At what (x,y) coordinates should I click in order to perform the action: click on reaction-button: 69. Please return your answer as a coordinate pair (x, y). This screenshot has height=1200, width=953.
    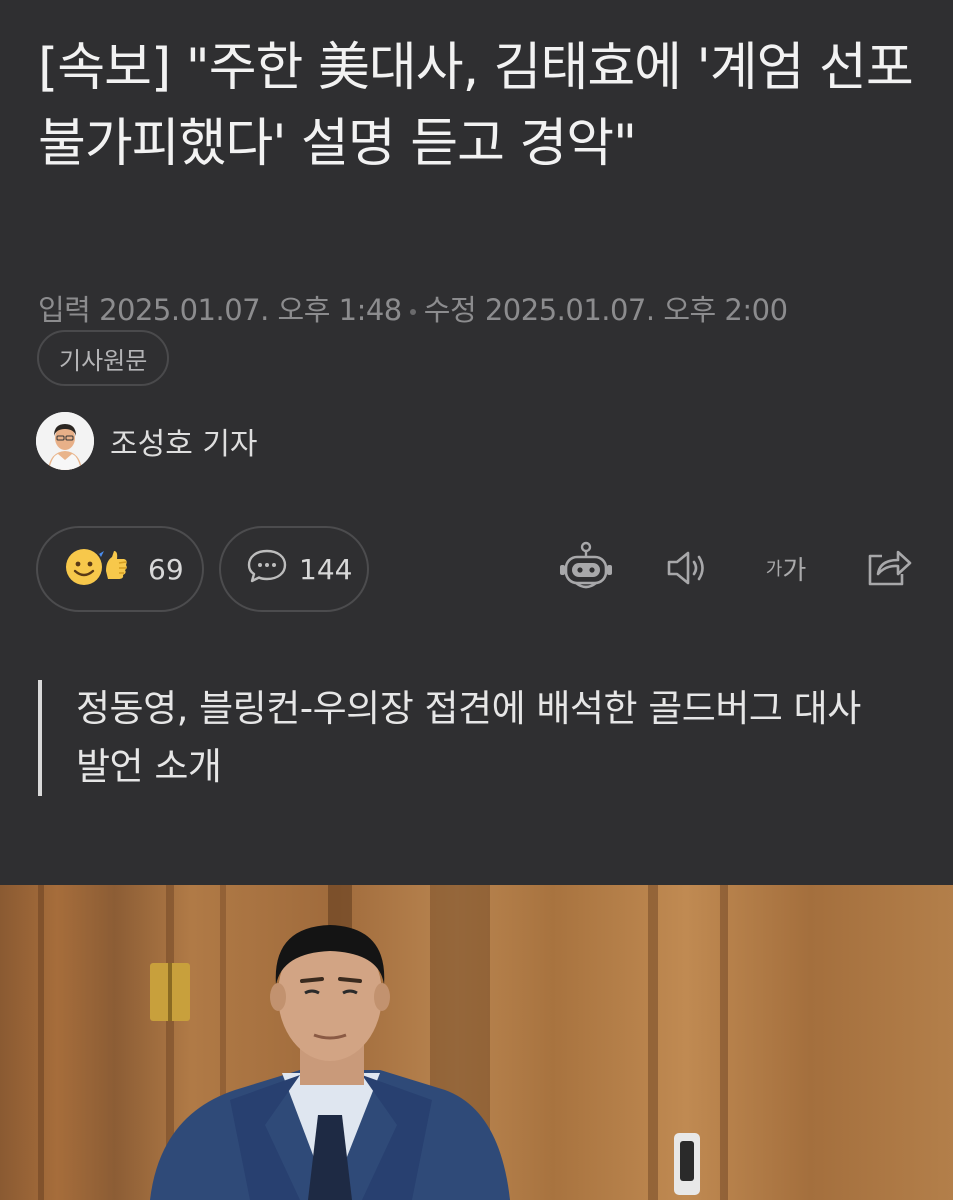
    Looking at the image, I should click on (120, 569).